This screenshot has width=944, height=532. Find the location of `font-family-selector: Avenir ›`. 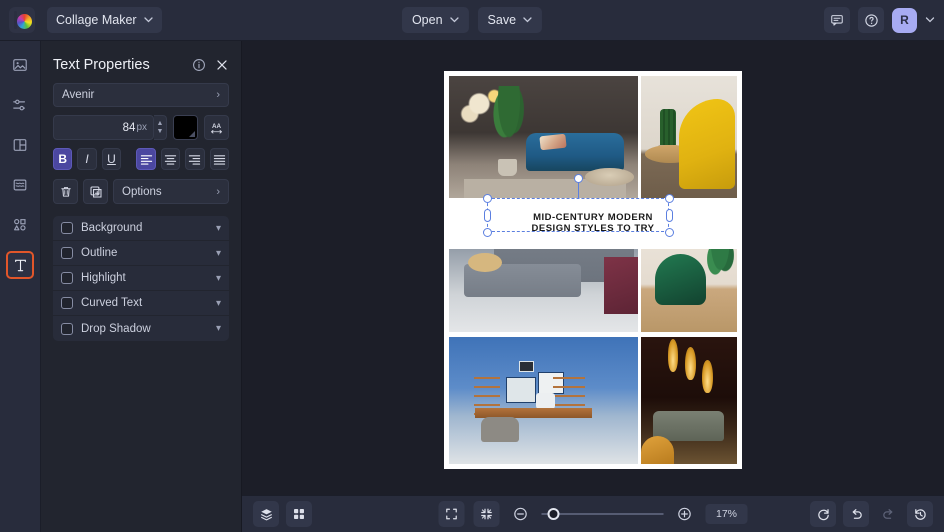

font-family-selector: Avenir › is located at coordinates (141, 95).